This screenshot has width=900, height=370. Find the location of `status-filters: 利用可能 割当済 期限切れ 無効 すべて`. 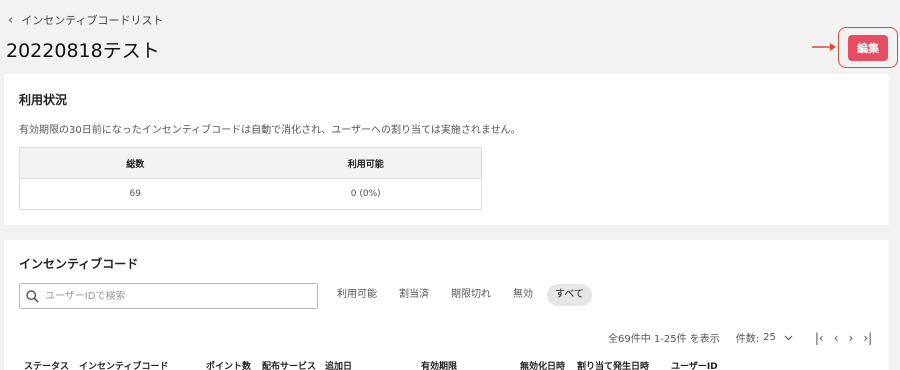

status-filters: 利用可能 割当済 期限切れ 無効 すべて is located at coordinates (460, 295).